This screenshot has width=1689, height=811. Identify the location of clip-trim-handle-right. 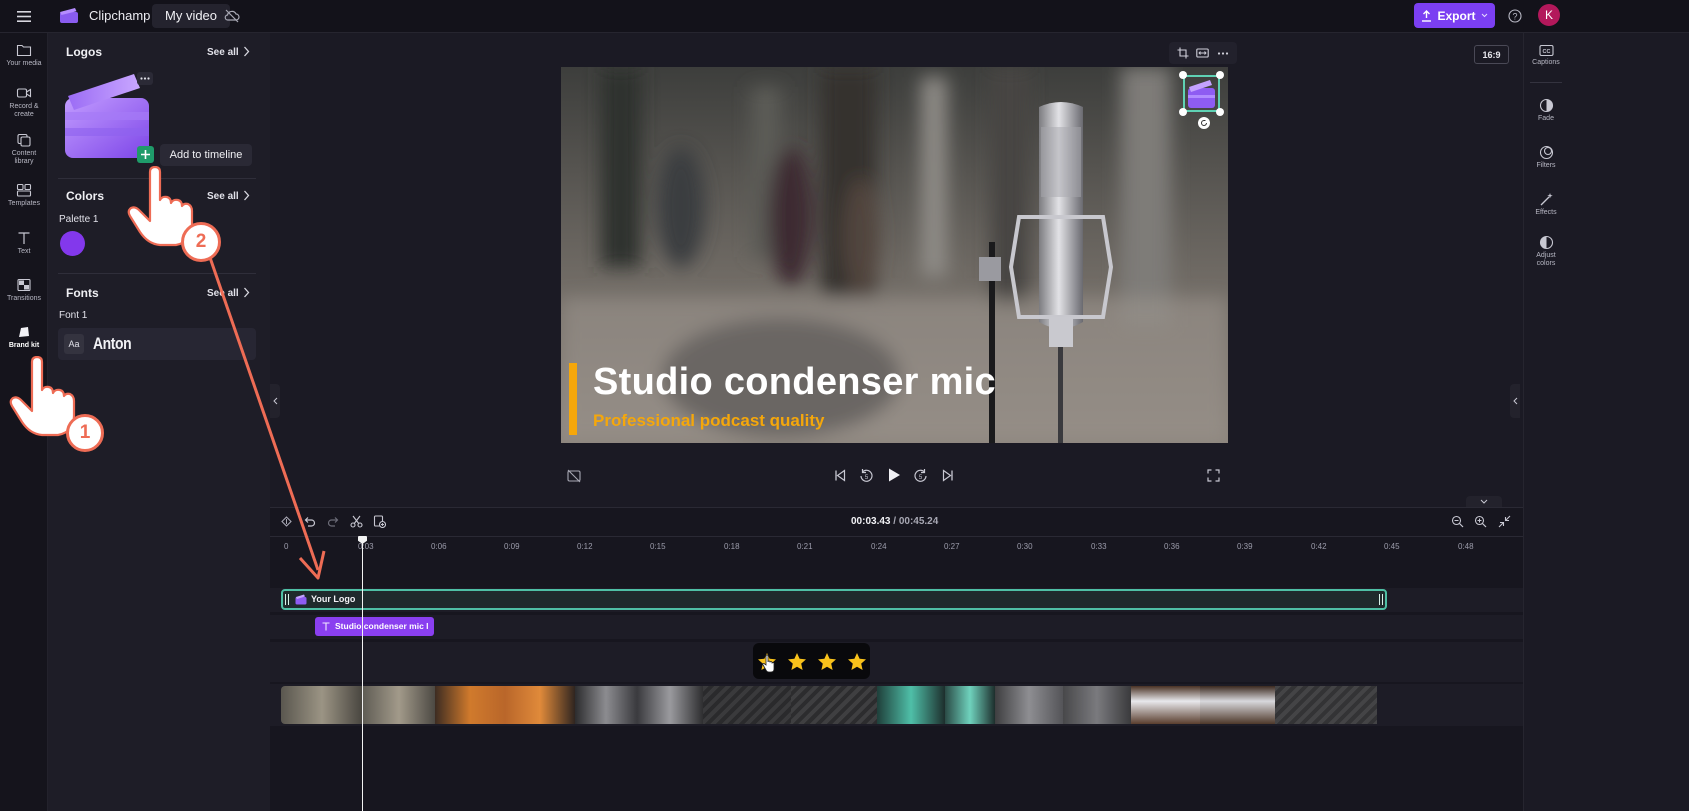
(1381, 599).